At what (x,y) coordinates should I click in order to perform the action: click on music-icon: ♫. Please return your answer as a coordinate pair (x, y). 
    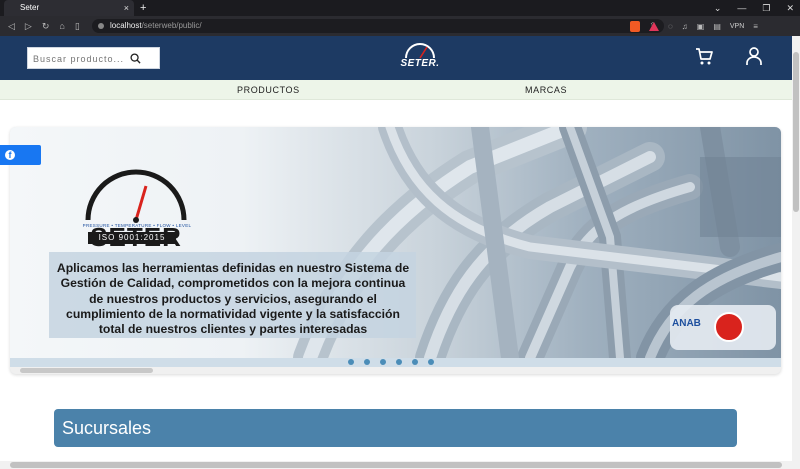
    Looking at the image, I should click on (685, 26).